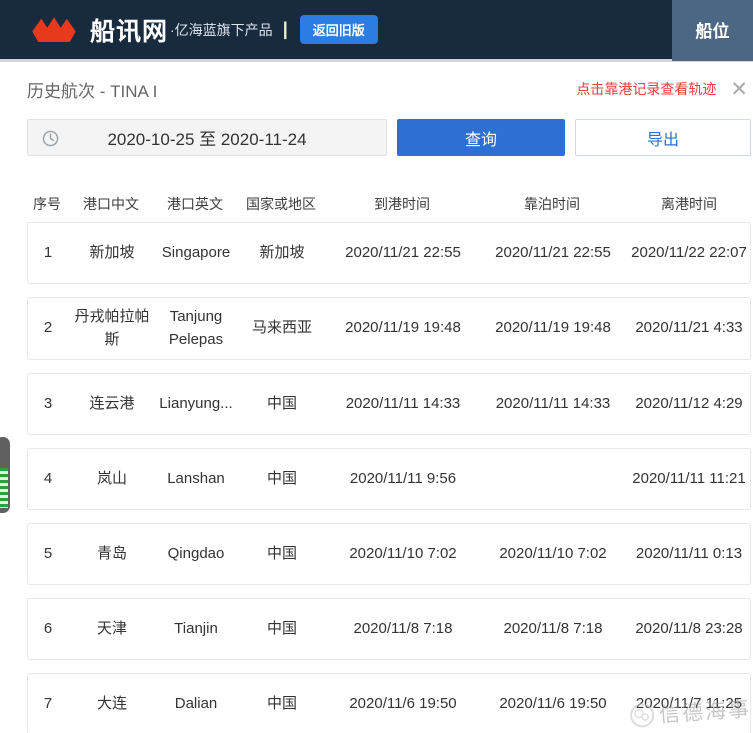  I want to click on cell-index: 5, so click(48, 553).